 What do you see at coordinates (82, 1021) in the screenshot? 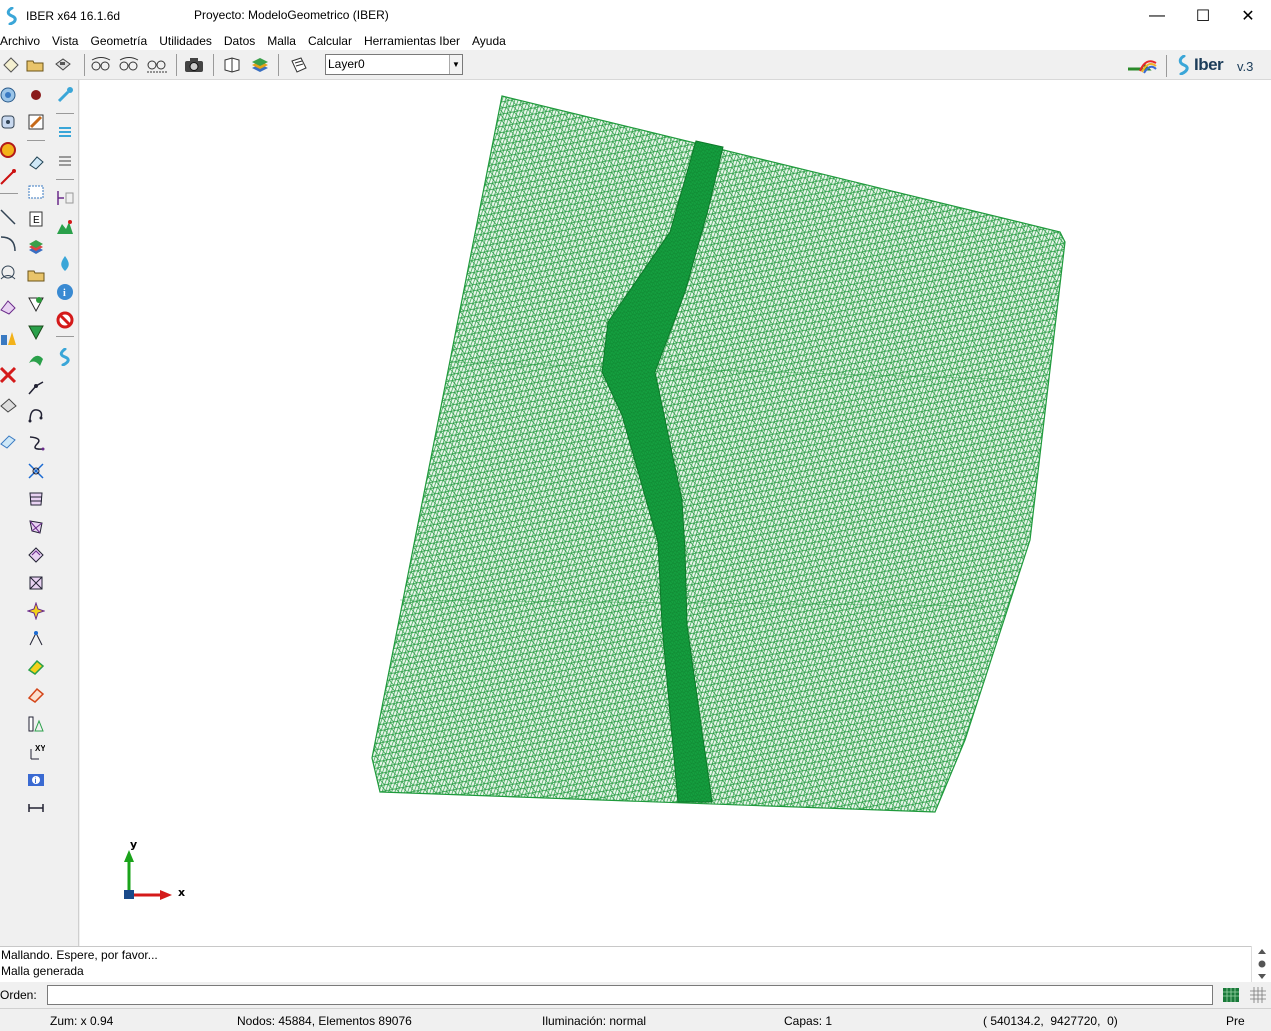
I see `status-zoom: Zum: x 0.94` at bounding box center [82, 1021].